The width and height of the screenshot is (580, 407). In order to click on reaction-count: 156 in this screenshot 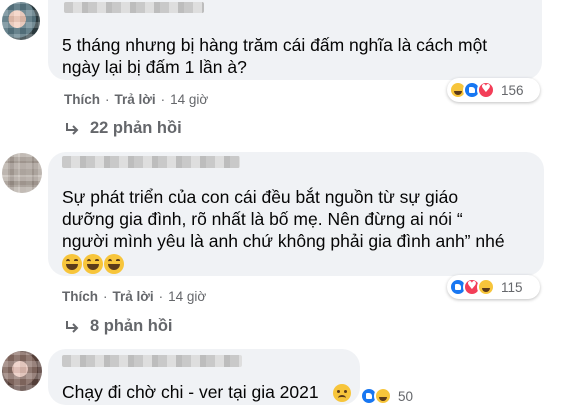, I will do `click(512, 90)`.